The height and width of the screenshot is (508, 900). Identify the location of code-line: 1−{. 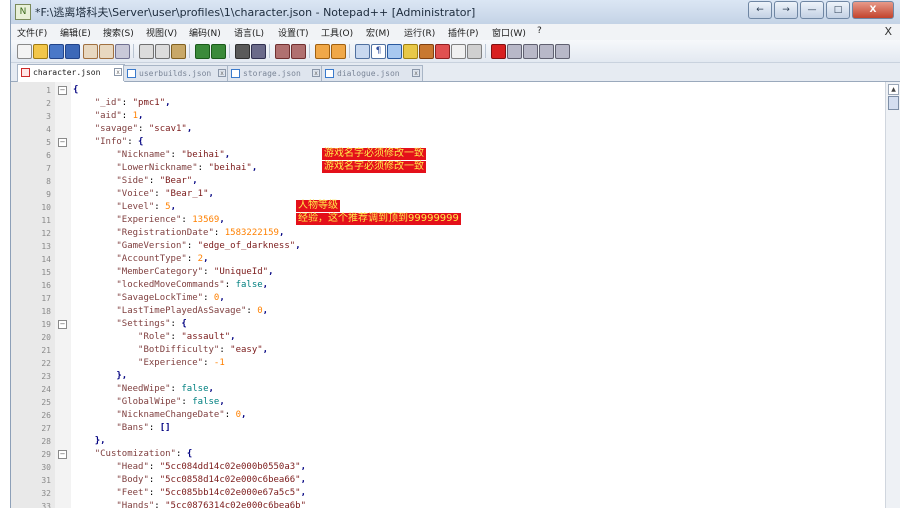
(444, 90).